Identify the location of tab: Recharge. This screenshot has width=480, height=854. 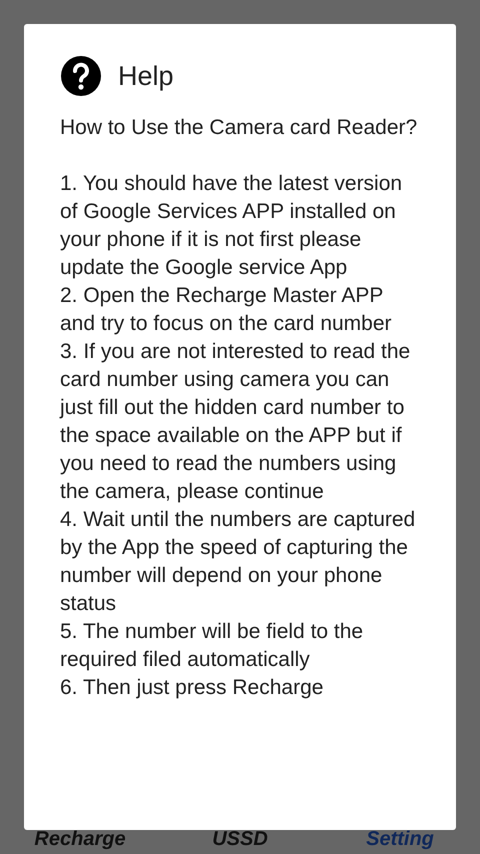
(80, 839).